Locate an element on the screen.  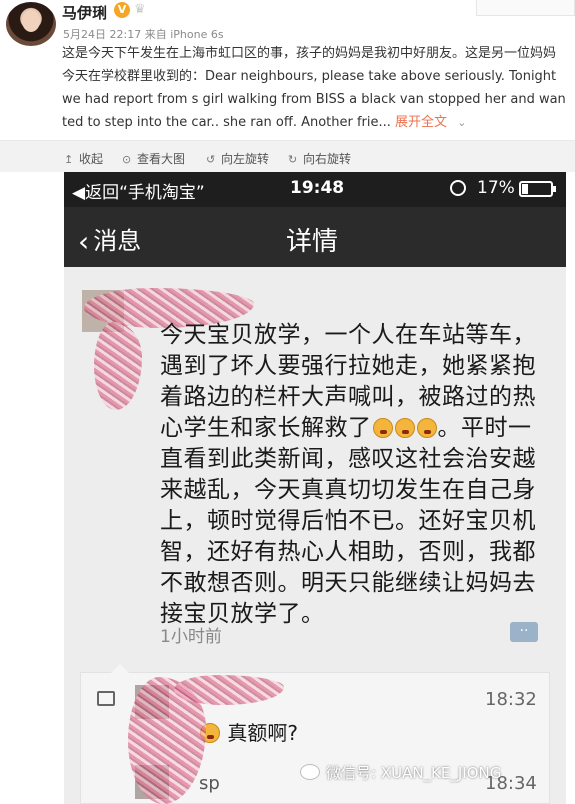
post-meta: 5月24日 22:17 来自 iPhone 6s is located at coordinates (143, 34).